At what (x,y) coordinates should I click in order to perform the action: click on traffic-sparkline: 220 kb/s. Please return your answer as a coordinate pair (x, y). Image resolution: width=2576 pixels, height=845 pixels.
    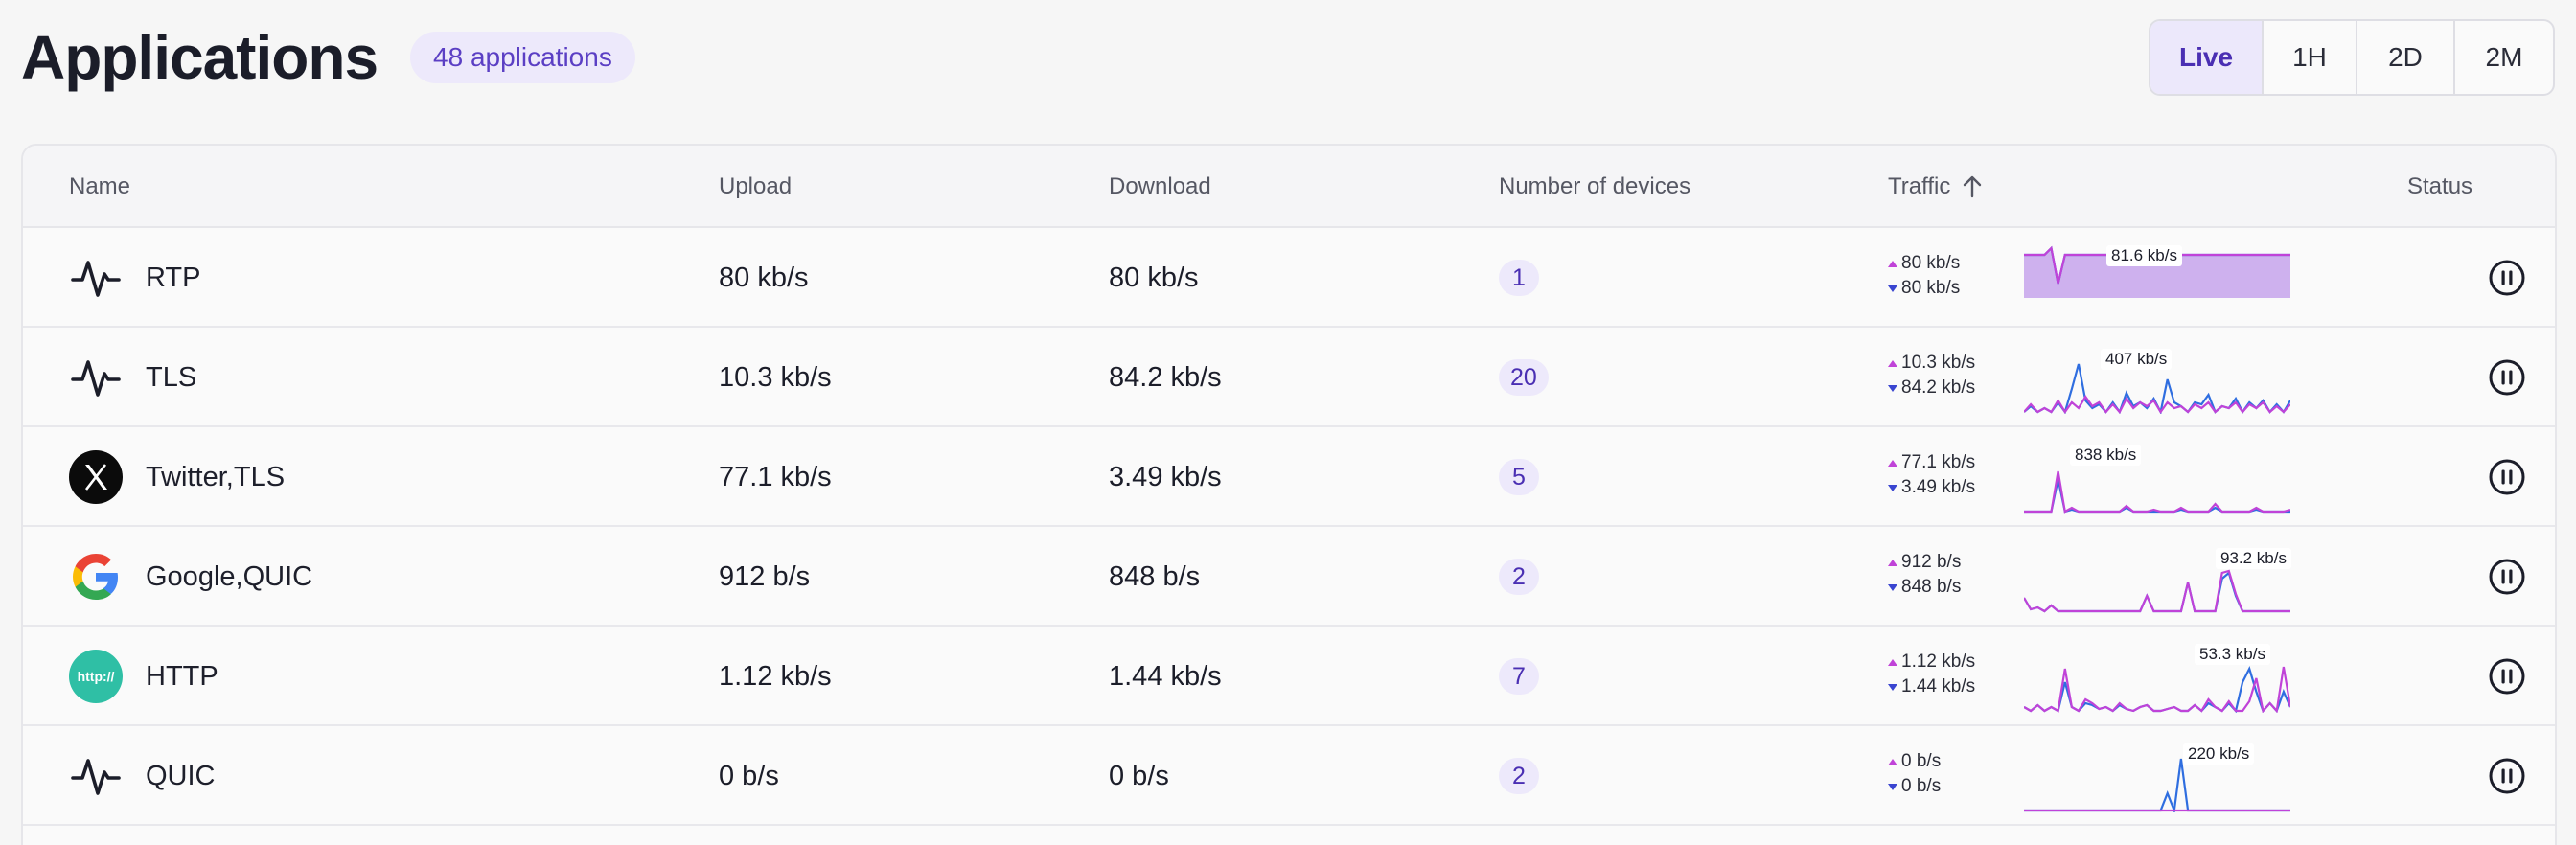
    Looking at the image, I should click on (2157, 779).